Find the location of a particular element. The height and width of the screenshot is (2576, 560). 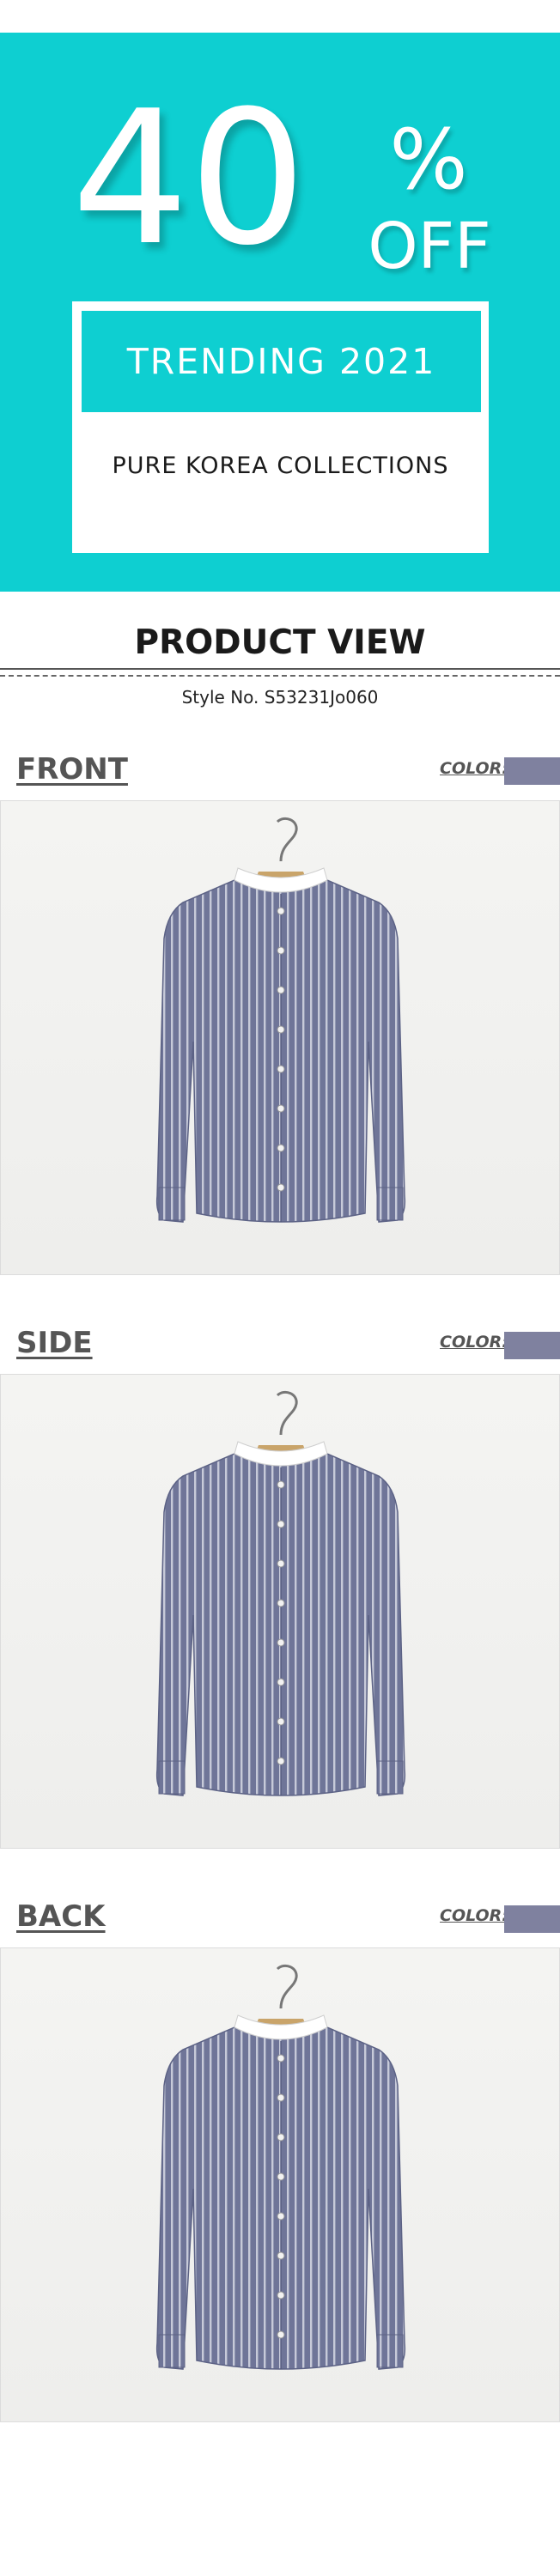

section-label-front: FRONT is located at coordinates (72, 770).